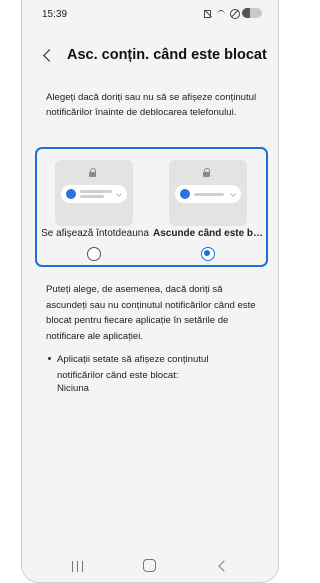 The height and width of the screenshot is (583, 320). Describe the element at coordinates (78, 566) in the screenshot. I see `recents-icon` at that location.